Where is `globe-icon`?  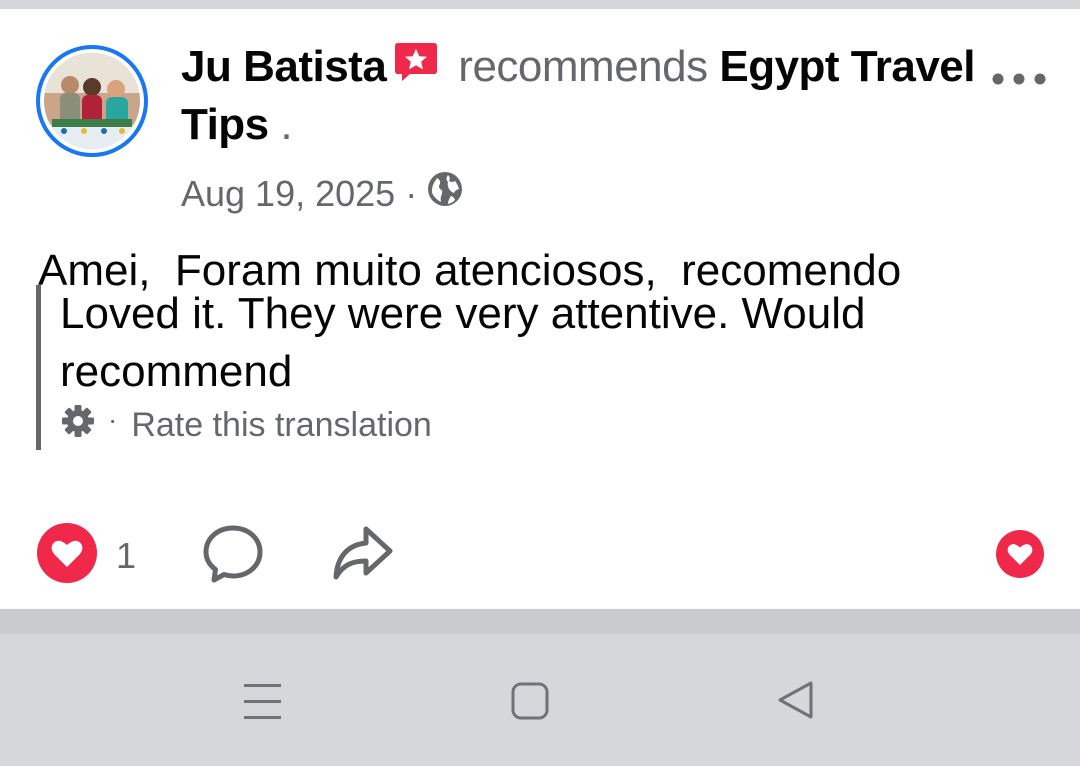 globe-icon is located at coordinates (445, 194).